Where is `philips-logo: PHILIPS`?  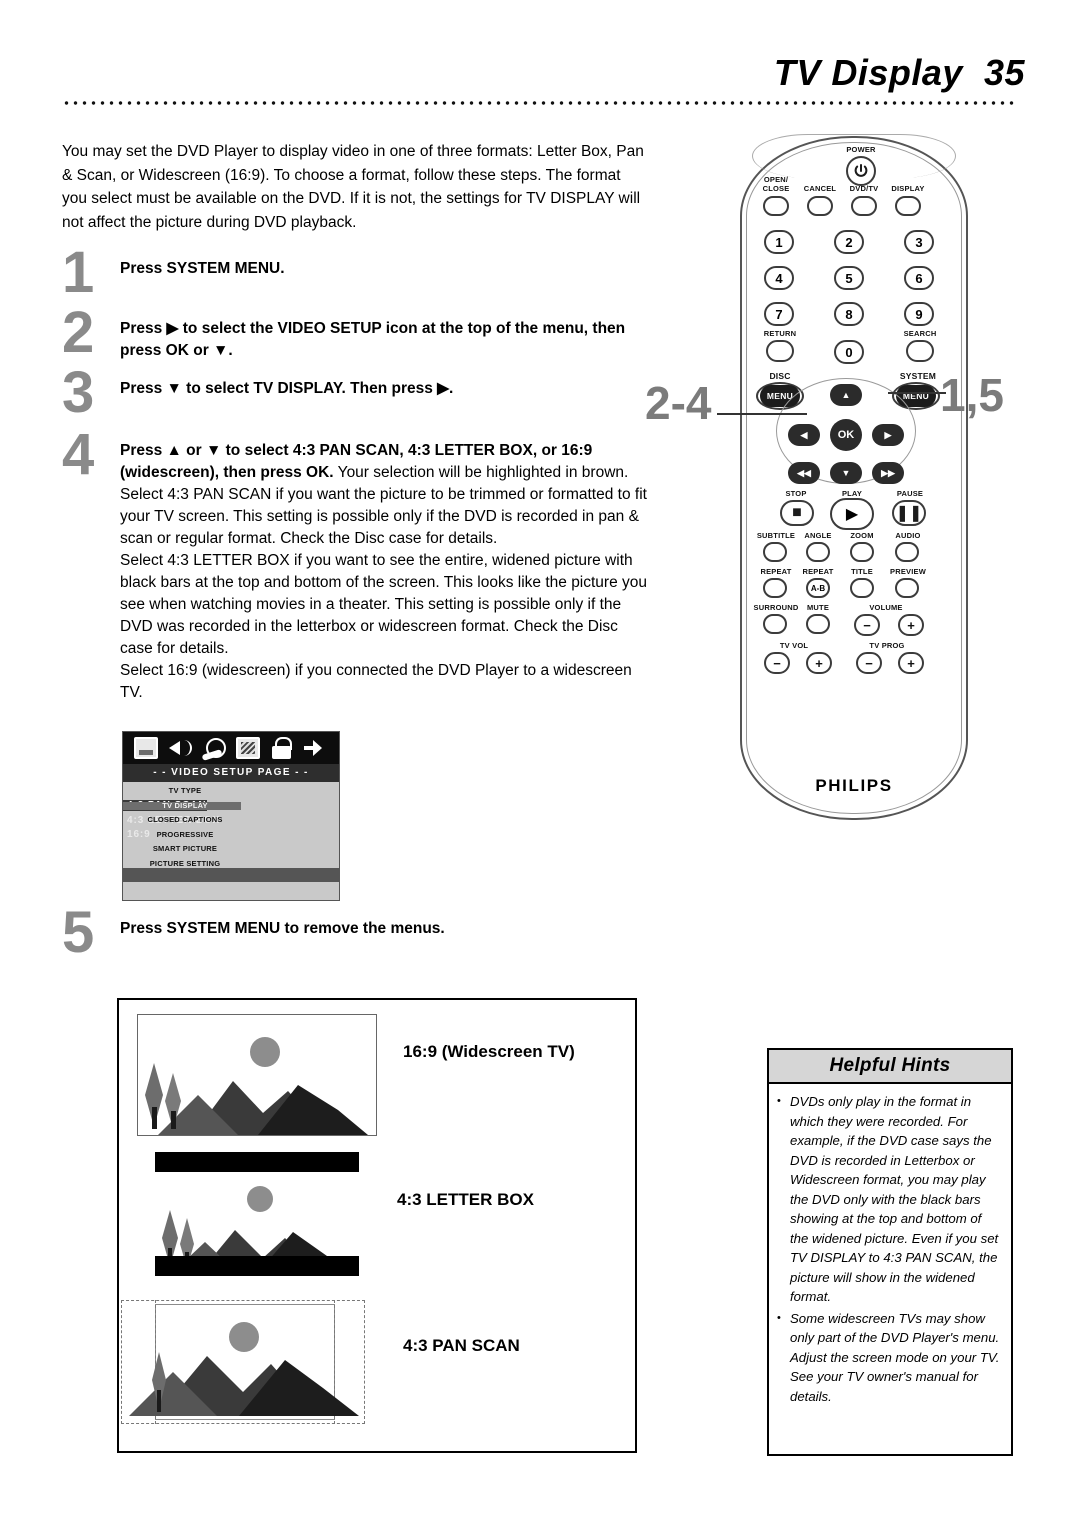
philips-logo: PHILIPS is located at coordinates (854, 785).